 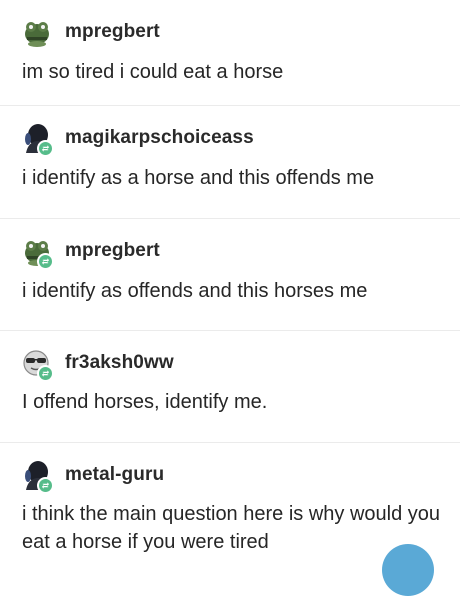 I want to click on green-frog-avatar-icon, so click(x=37, y=32).